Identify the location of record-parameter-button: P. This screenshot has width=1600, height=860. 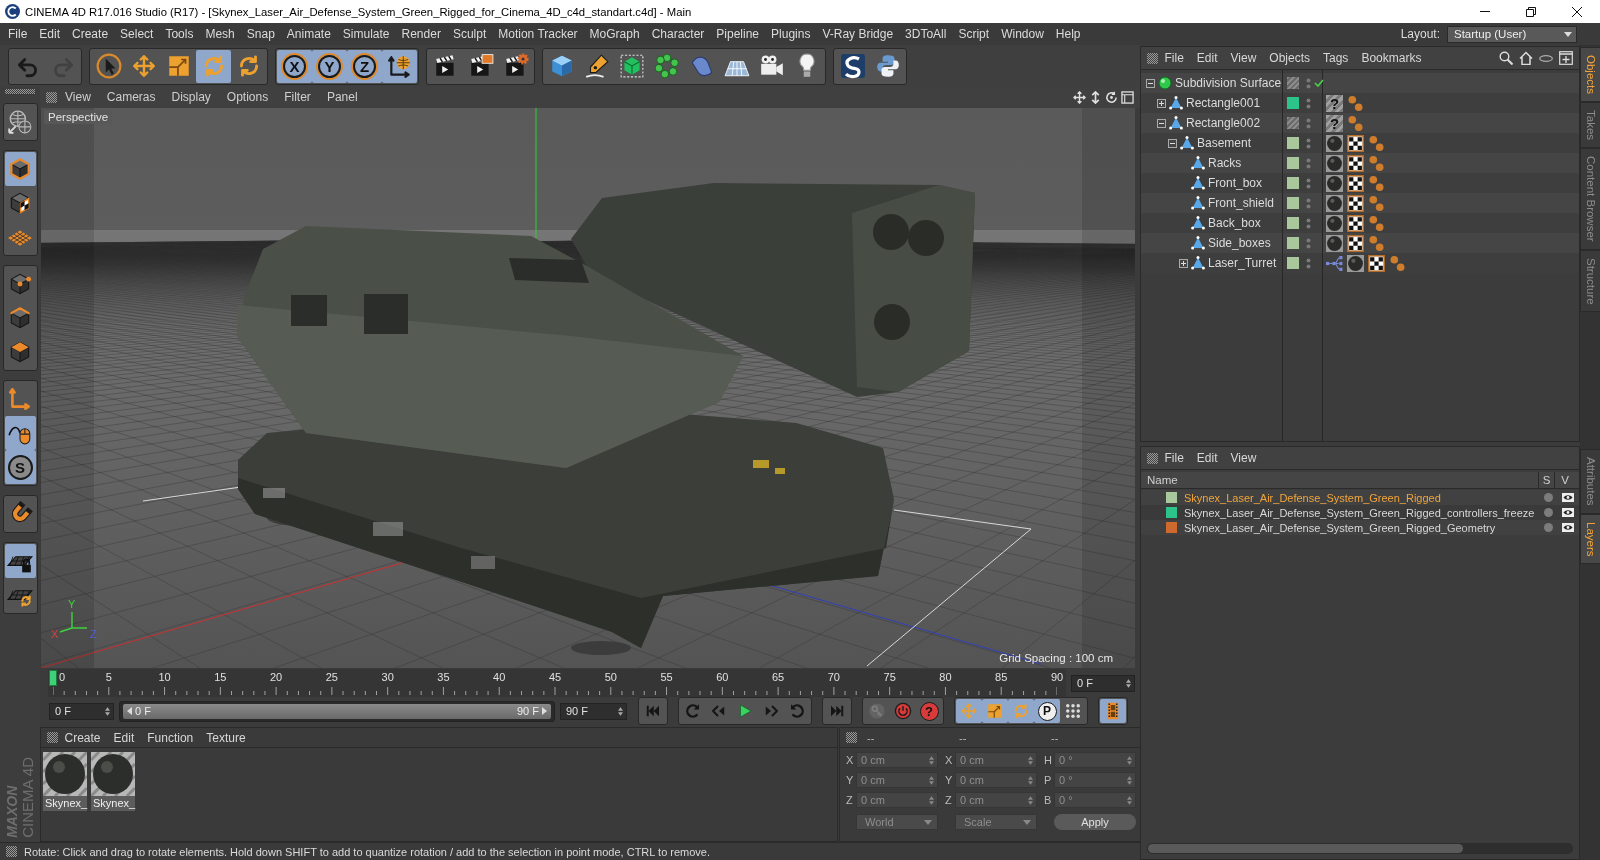
(1047, 711).